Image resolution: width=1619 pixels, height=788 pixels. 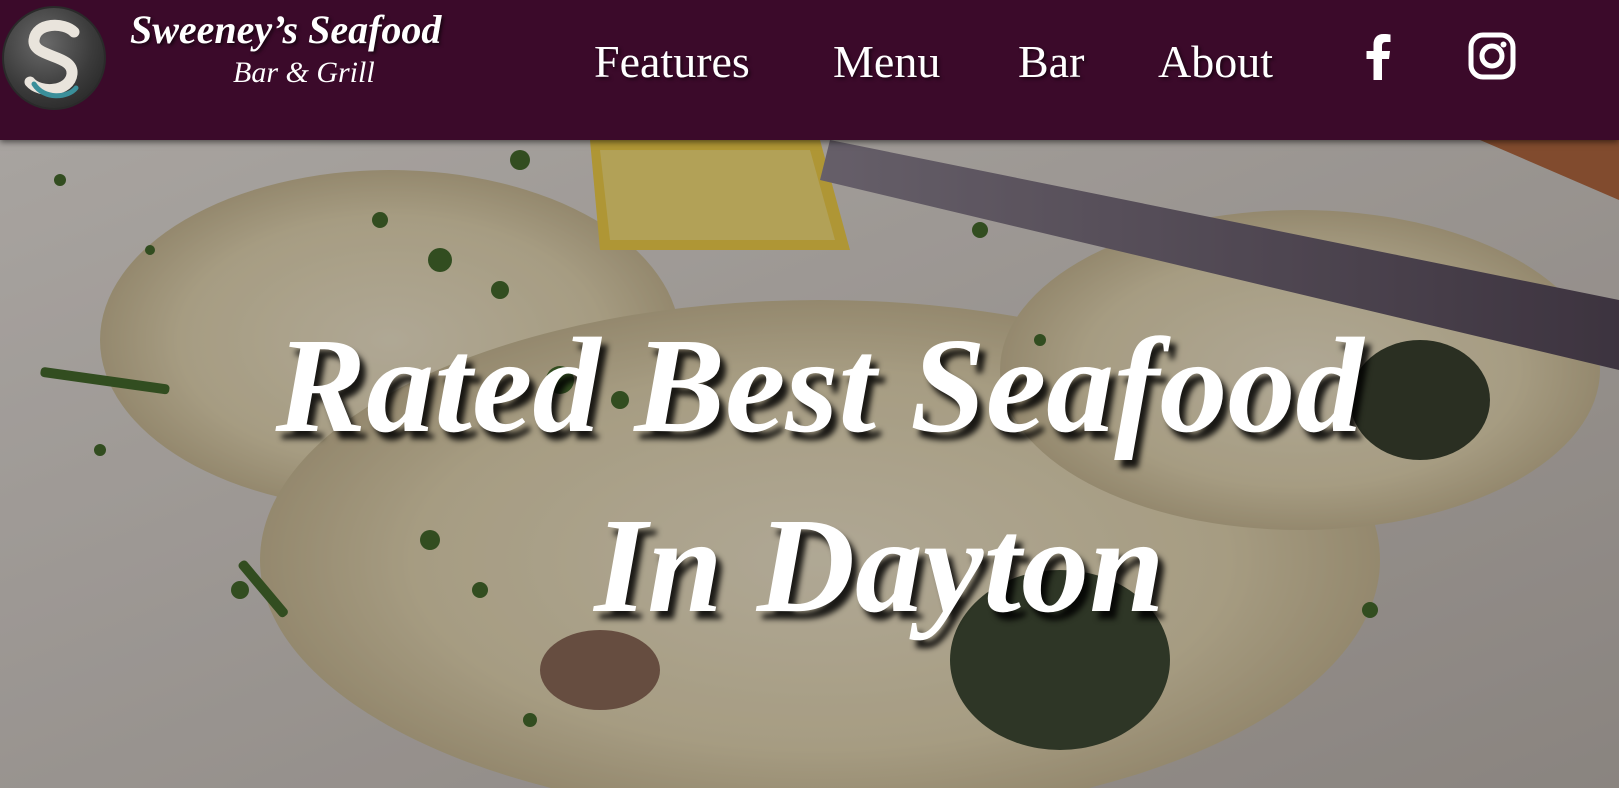 I want to click on logo, so click(x=54, y=58).